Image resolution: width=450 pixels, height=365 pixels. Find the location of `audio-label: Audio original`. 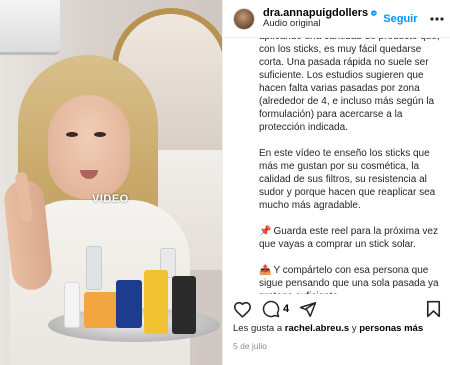

audio-label: Audio original is located at coordinates (320, 24).